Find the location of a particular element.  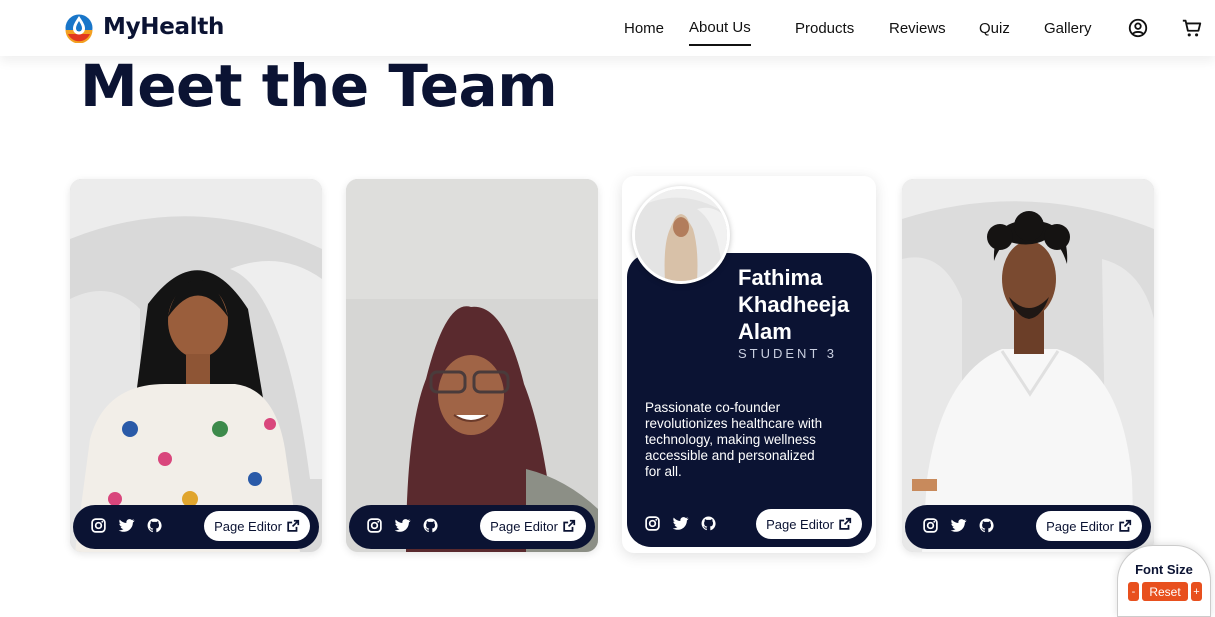

font-increase-button: + is located at coordinates (1196, 591).